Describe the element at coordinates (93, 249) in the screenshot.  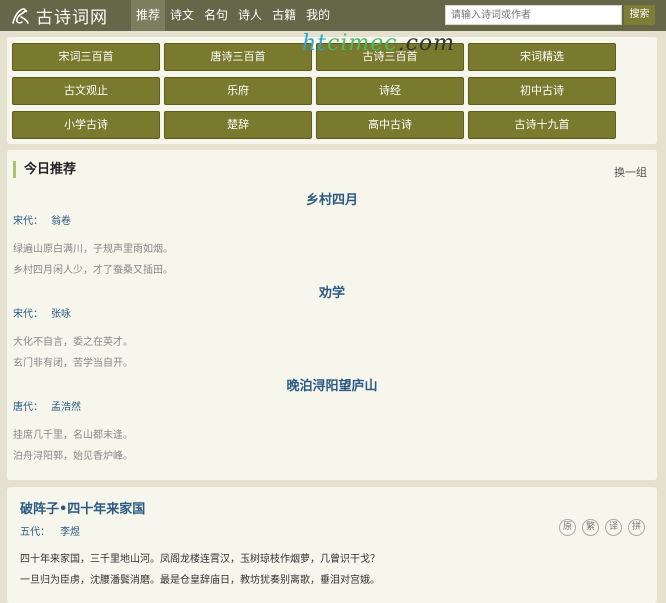
I see `poem-line: 绿遍山原白满川，子规声里雨如烟。` at that location.